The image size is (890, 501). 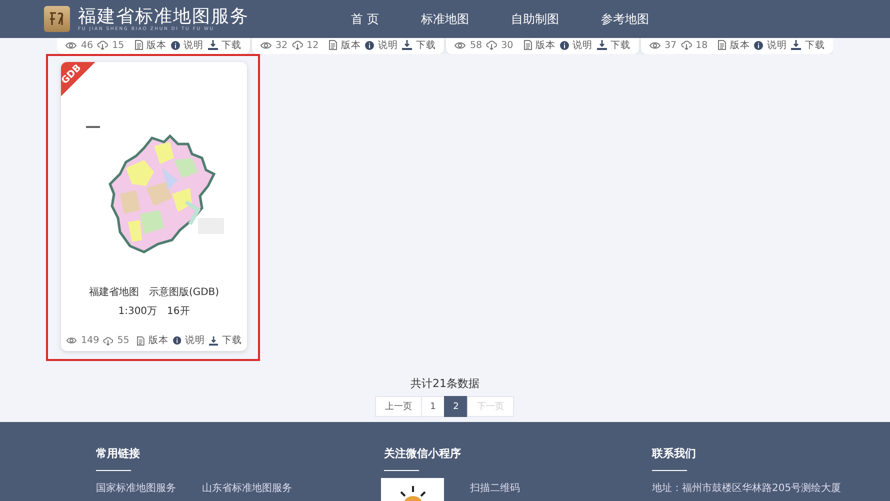 I want to click on footer-heading: 关注微信小程序, so click(x=423, y=453).